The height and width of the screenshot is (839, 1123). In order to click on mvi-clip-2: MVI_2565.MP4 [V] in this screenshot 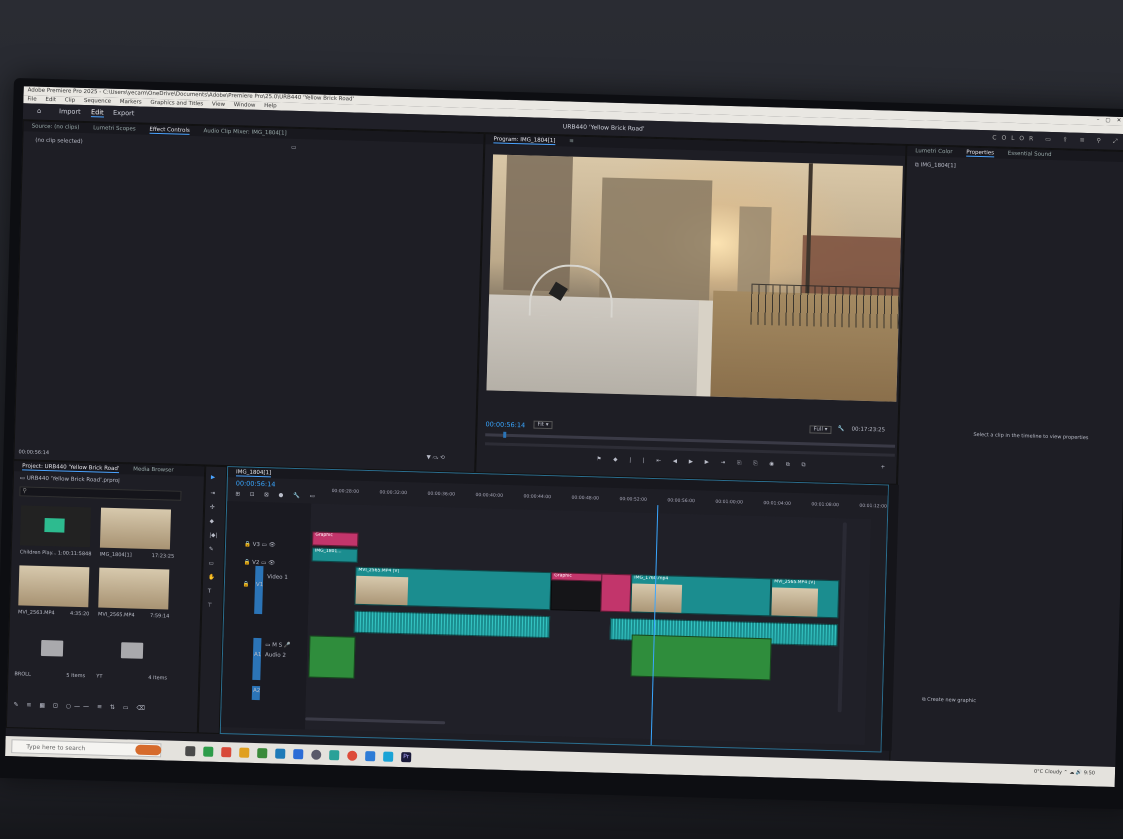, I will do `click(805, 598)`.